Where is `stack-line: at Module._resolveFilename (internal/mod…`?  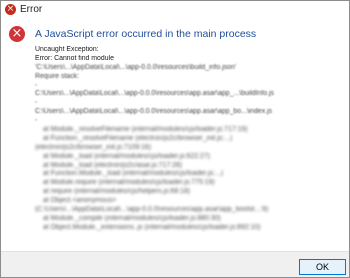 stack-line: at Module._resolveFilename (internal/mod… is located at coordinates (145, 130).